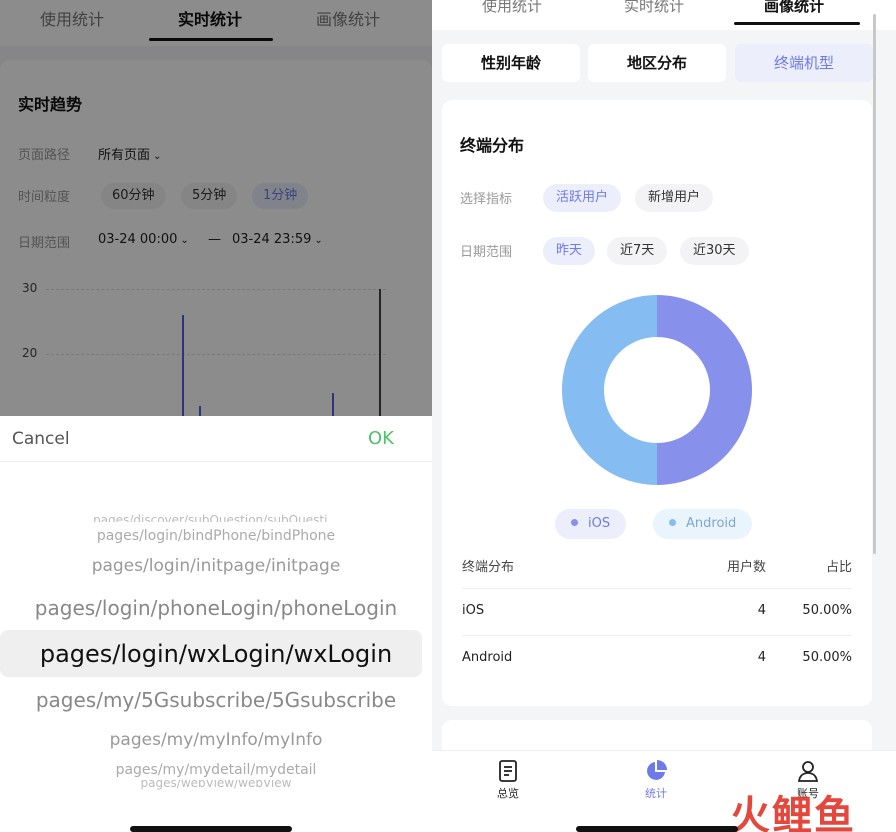 The height and width of the screenshot is (832, 896). Describe the element at coordinates (804, 63) in the screenshot. I see `segment-device-model: 终端机型` at that location.